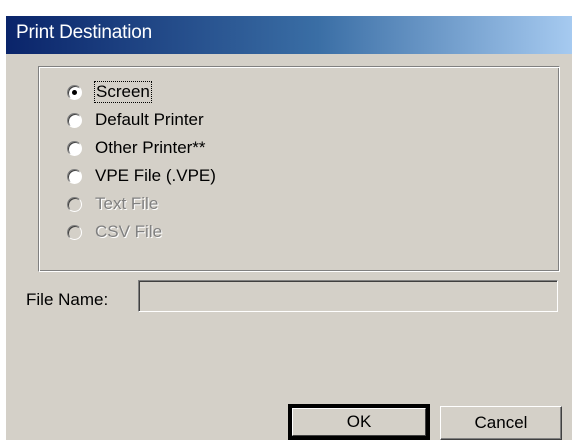 Image resolution: width=572 pixels, height=440 pixels. What do you see at coordinates (129, 231) in the screenshot?
I see `radio-label-csv-file: CSV File` at bounding box center [129, 231].